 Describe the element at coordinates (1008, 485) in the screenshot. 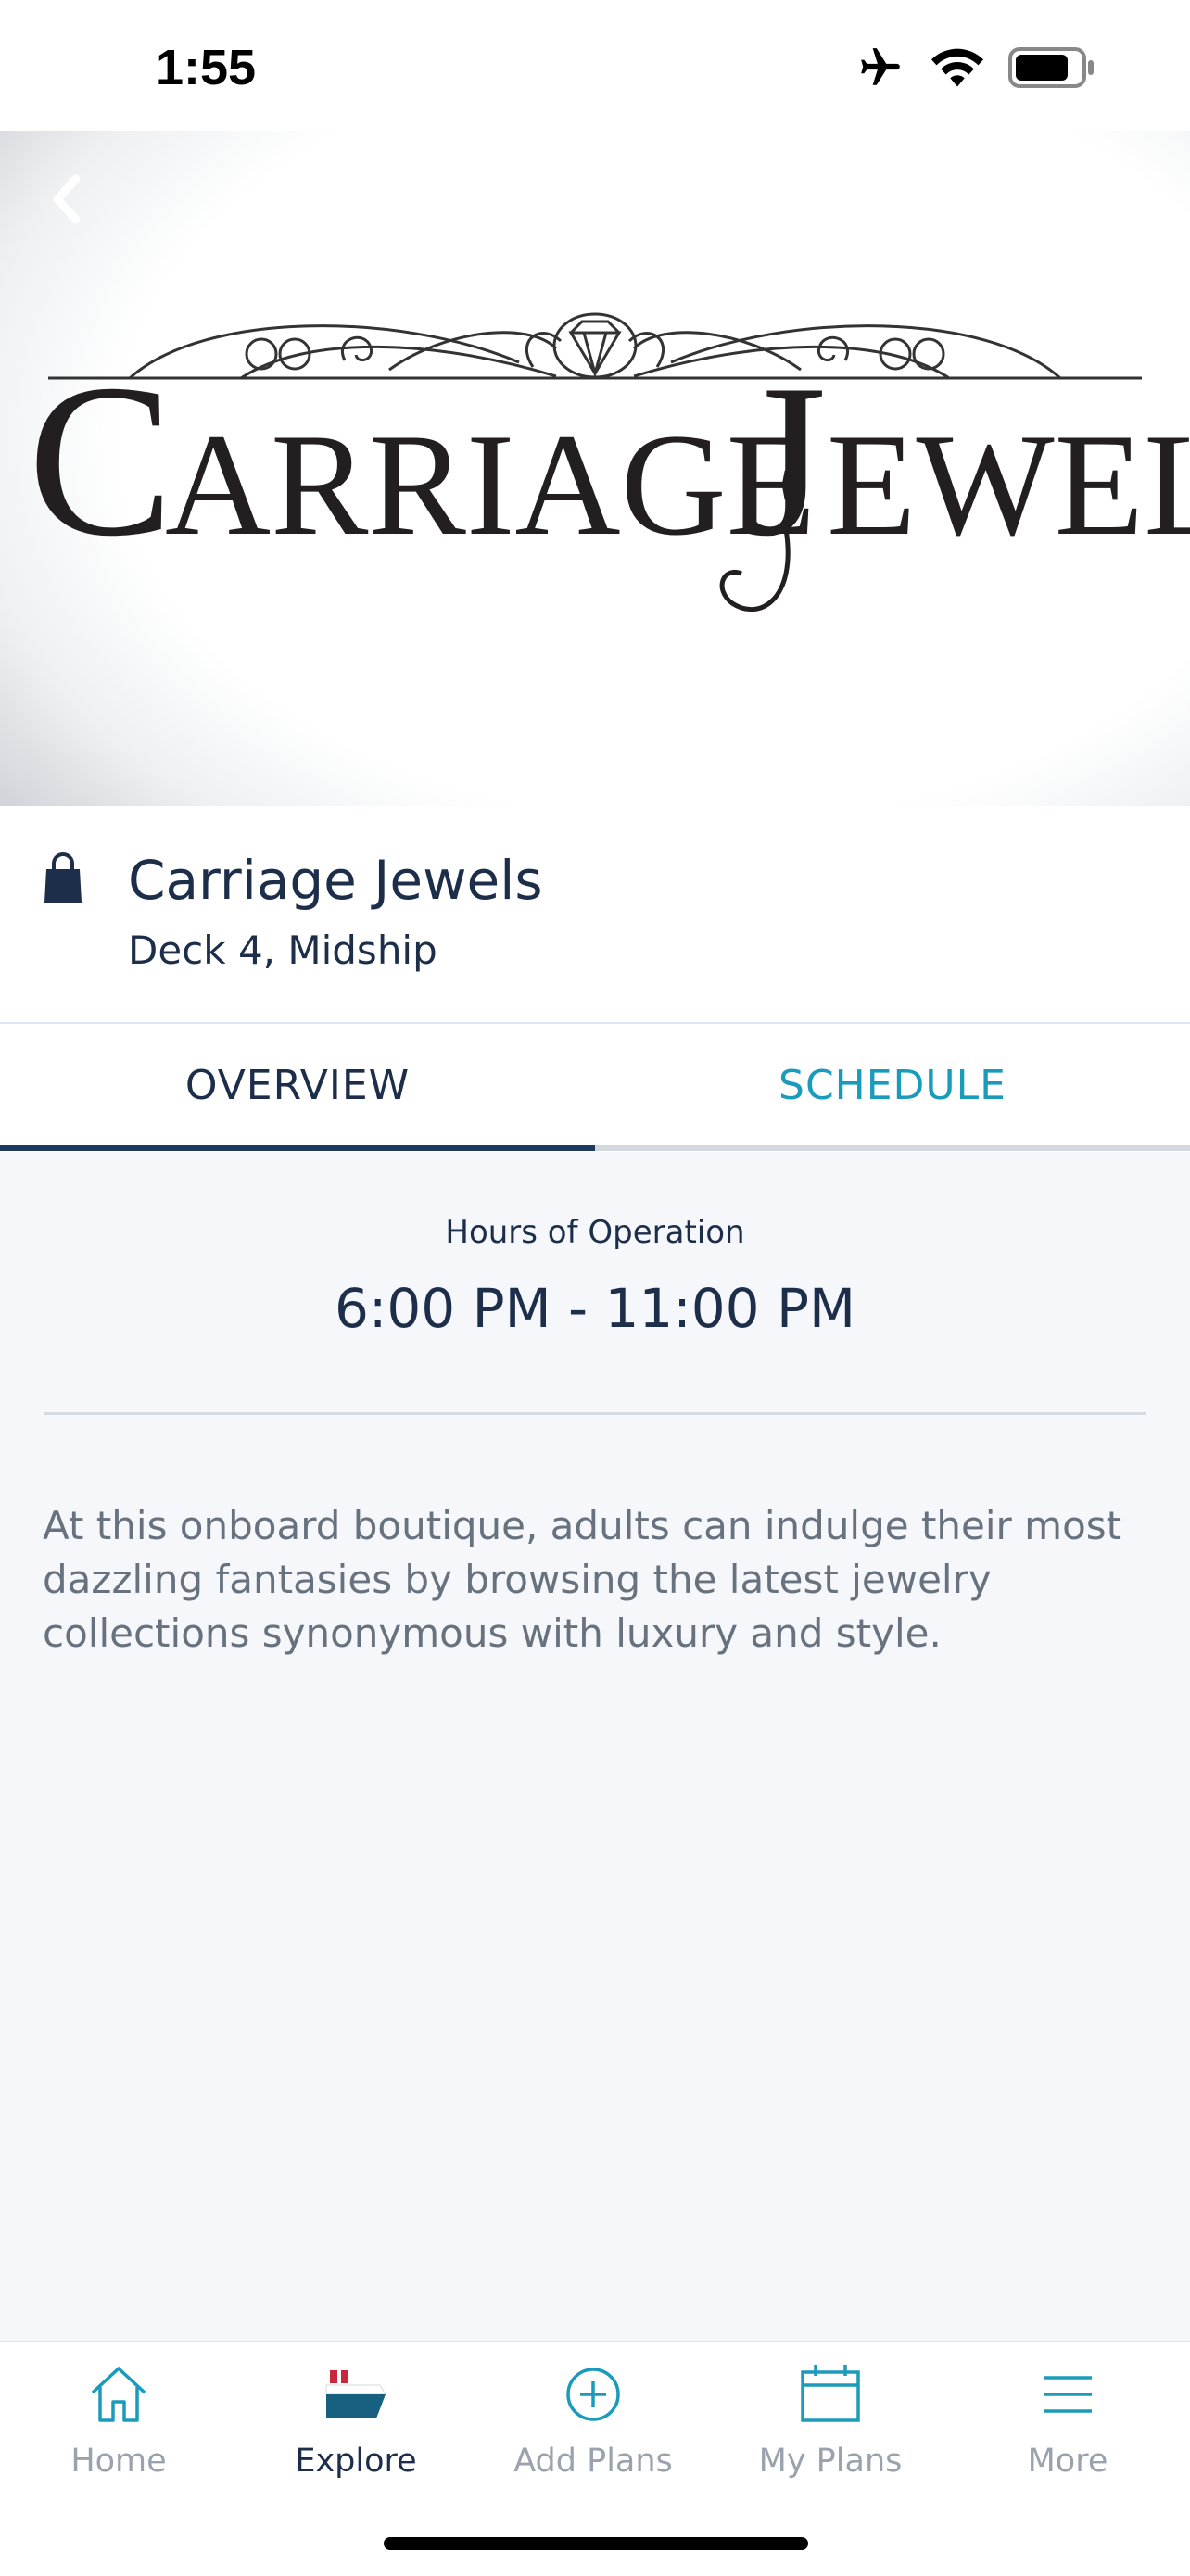

I see `svg-text: EWELS` at that location.